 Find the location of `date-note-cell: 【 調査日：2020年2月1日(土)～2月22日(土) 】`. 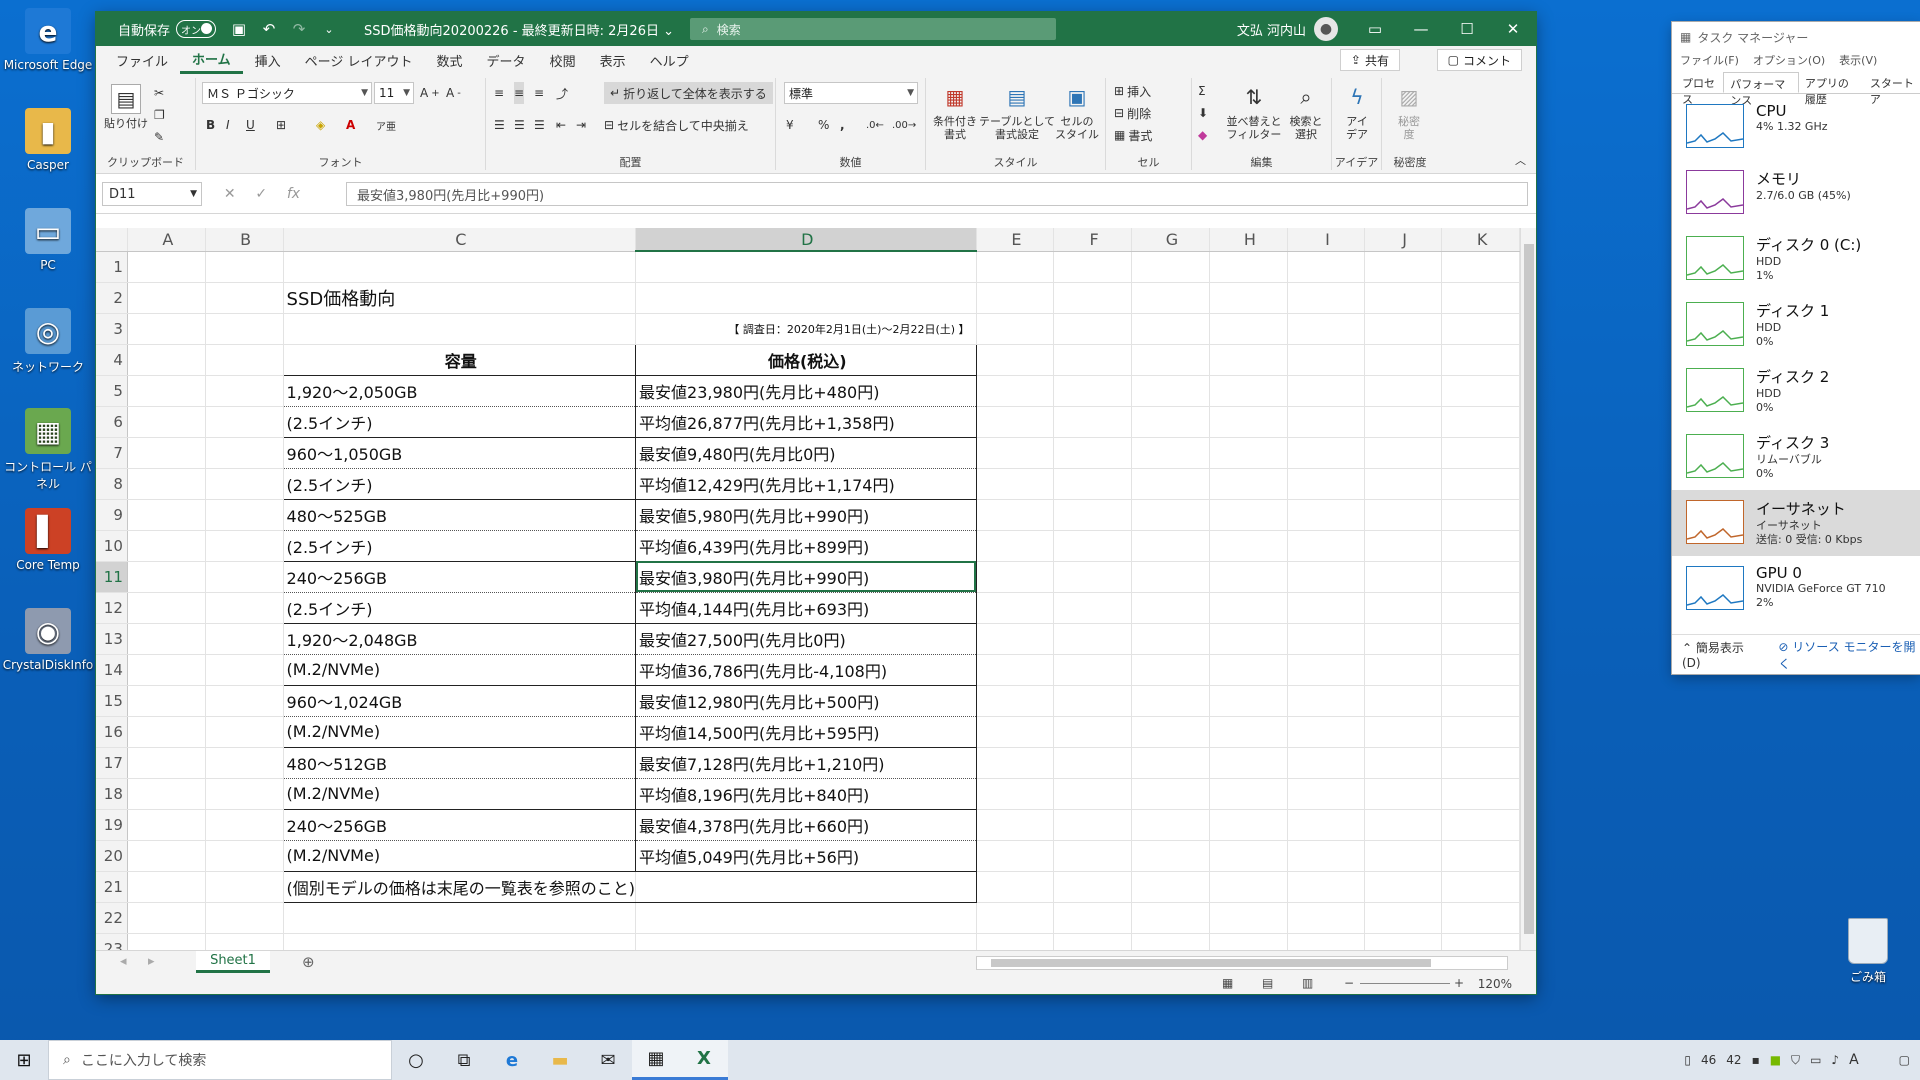

date-note-cell: 【 調査日：2020年2月1日(土)～2月22日(土) 】 is located at coordinates (806, 329).